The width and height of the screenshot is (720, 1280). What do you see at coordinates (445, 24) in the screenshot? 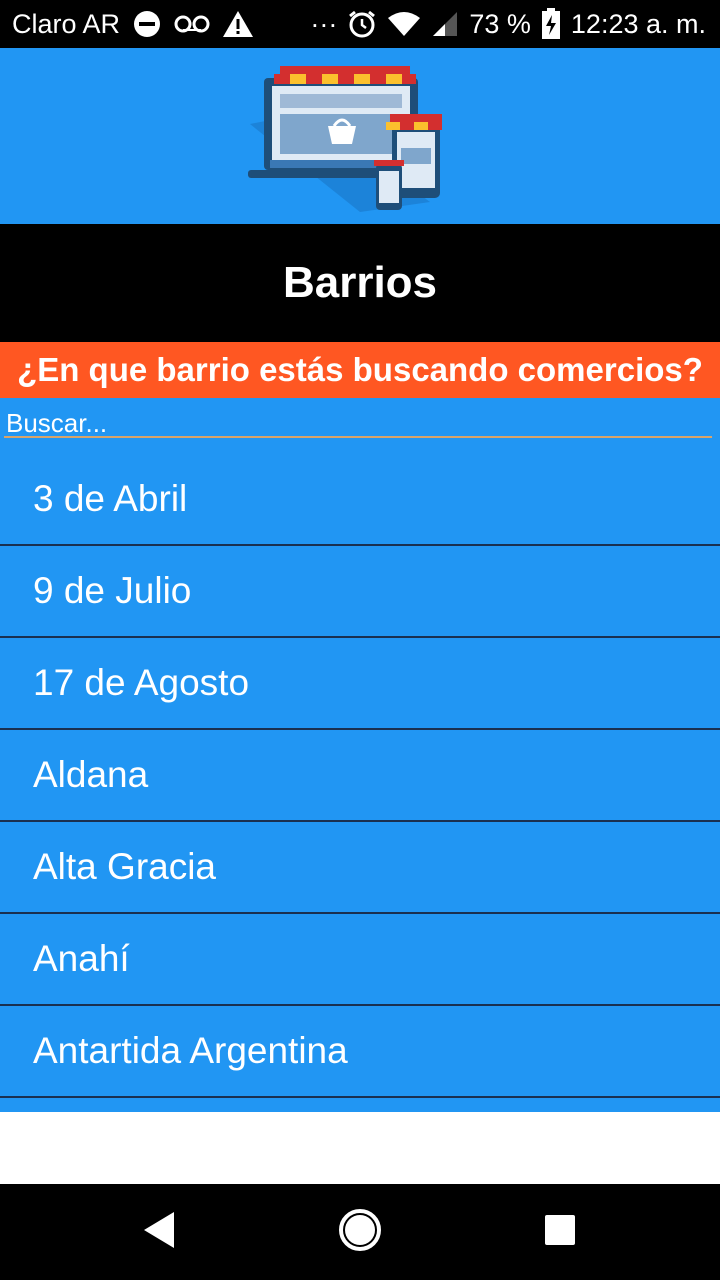
I see `signal-icon` at bounding box center [445, 24].